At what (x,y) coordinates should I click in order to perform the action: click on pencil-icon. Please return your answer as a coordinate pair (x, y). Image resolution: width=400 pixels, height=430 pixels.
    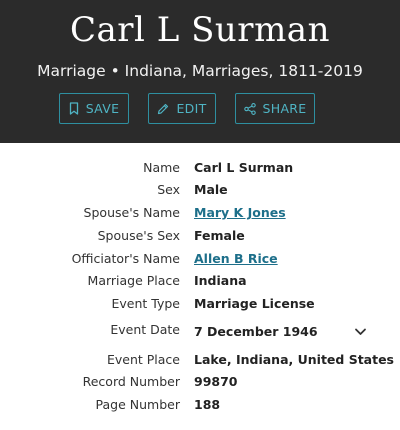
    Looking at the image, I should click on (163, 109).